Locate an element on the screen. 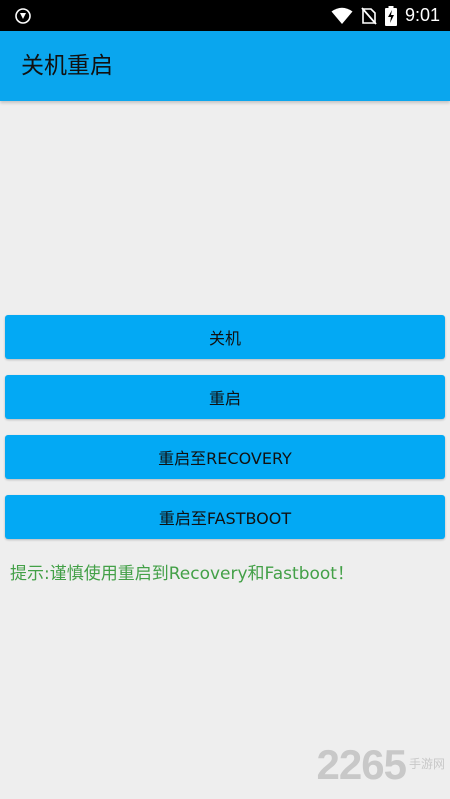 Image resolution: width=450 pixels, height=799 pixels. watermark-text: 手游网 is located at coordinates (426, 764).